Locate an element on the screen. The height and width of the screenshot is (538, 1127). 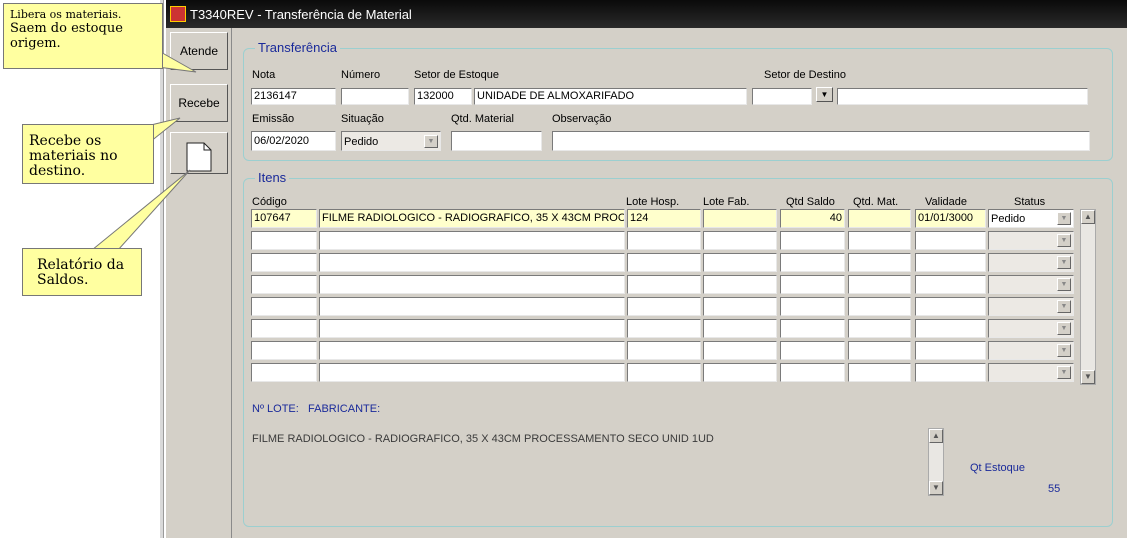
qt-estoque-label: Qt Estoque is located at coordinates (998, 468).